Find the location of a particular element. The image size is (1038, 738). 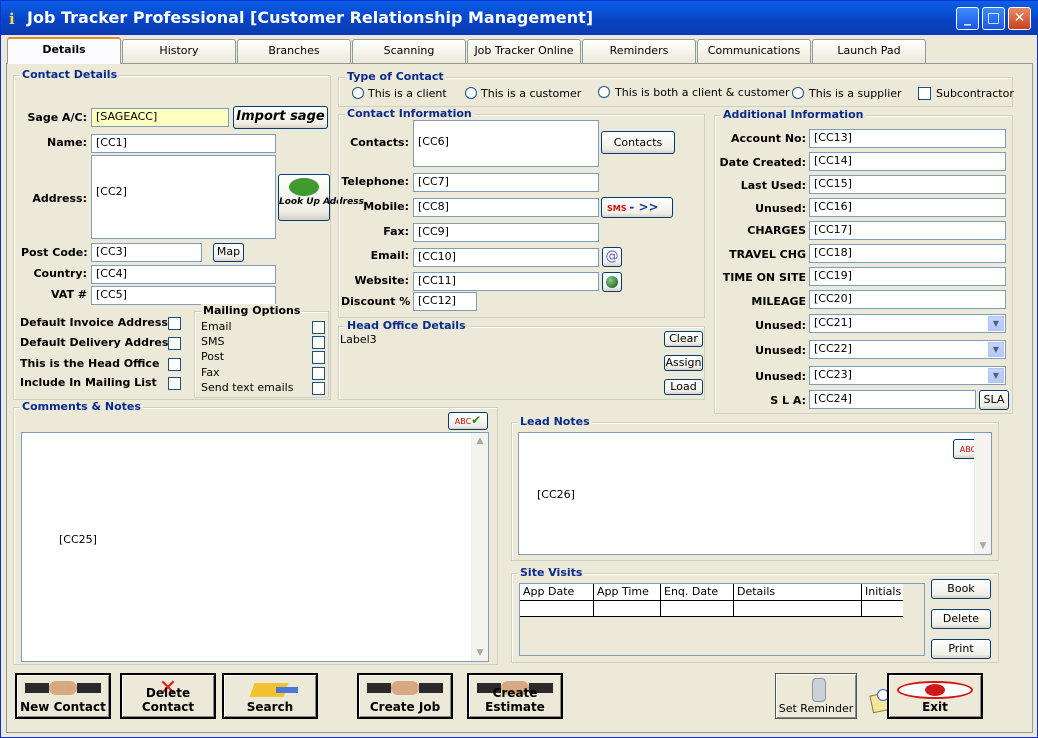

radio-supplier is located at coordinates (798, 93).